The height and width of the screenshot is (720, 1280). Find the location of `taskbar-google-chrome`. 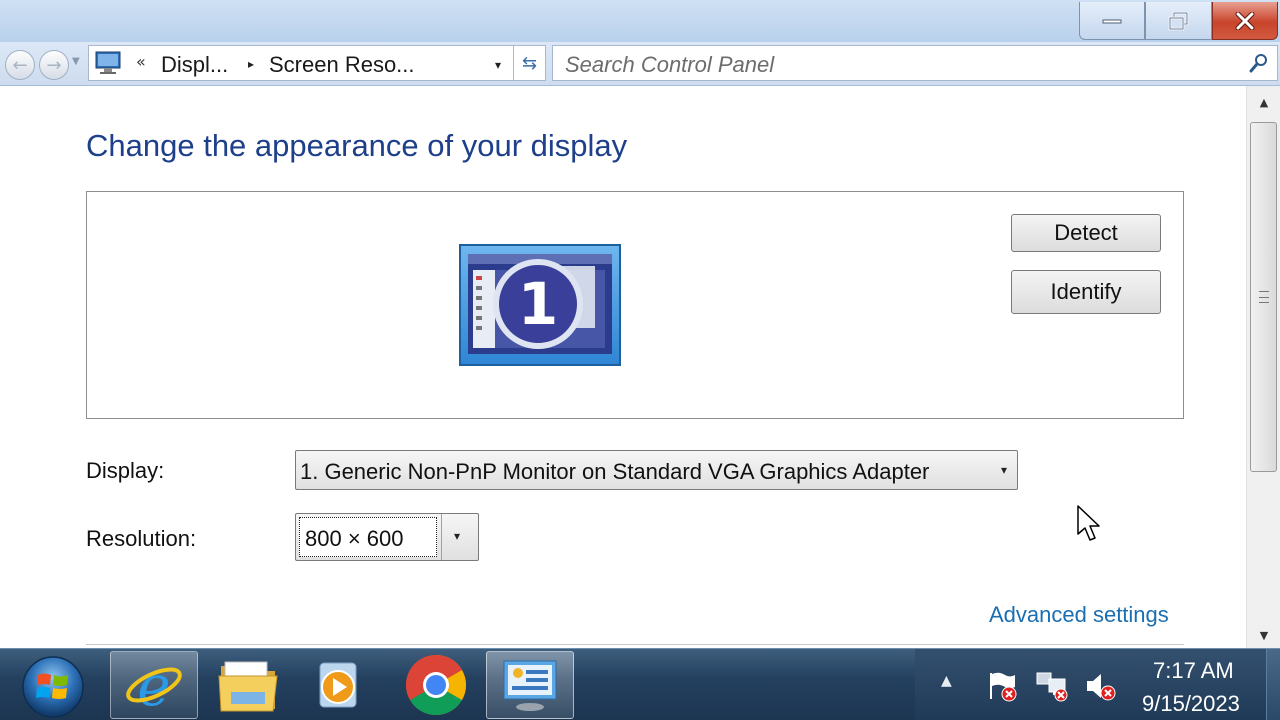

taskbar-google-chrome is located at coordinates (436, 685).